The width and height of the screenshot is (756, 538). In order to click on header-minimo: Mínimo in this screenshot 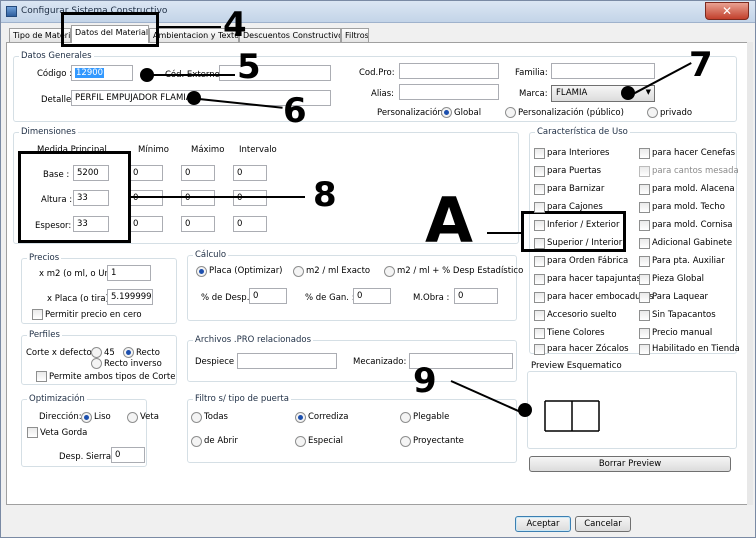, I will do `click(153, 150)`.